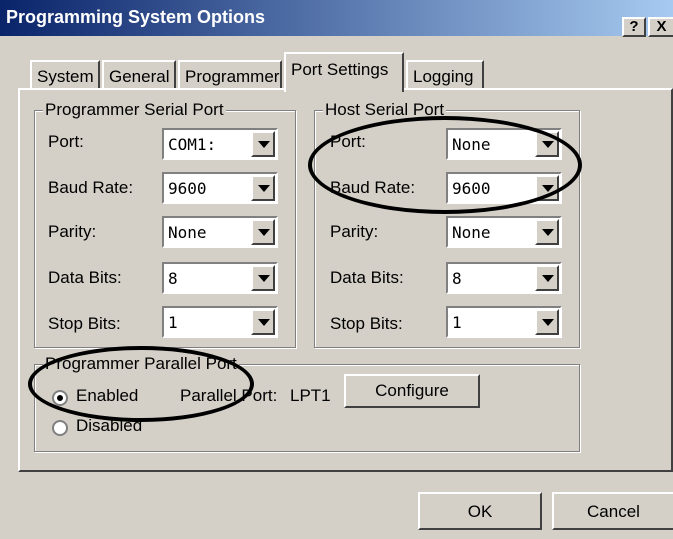  What do you see at coordinates (504, 144) in the screenshot?
I see `host-port-select: None` at bounding box center [504, 144].